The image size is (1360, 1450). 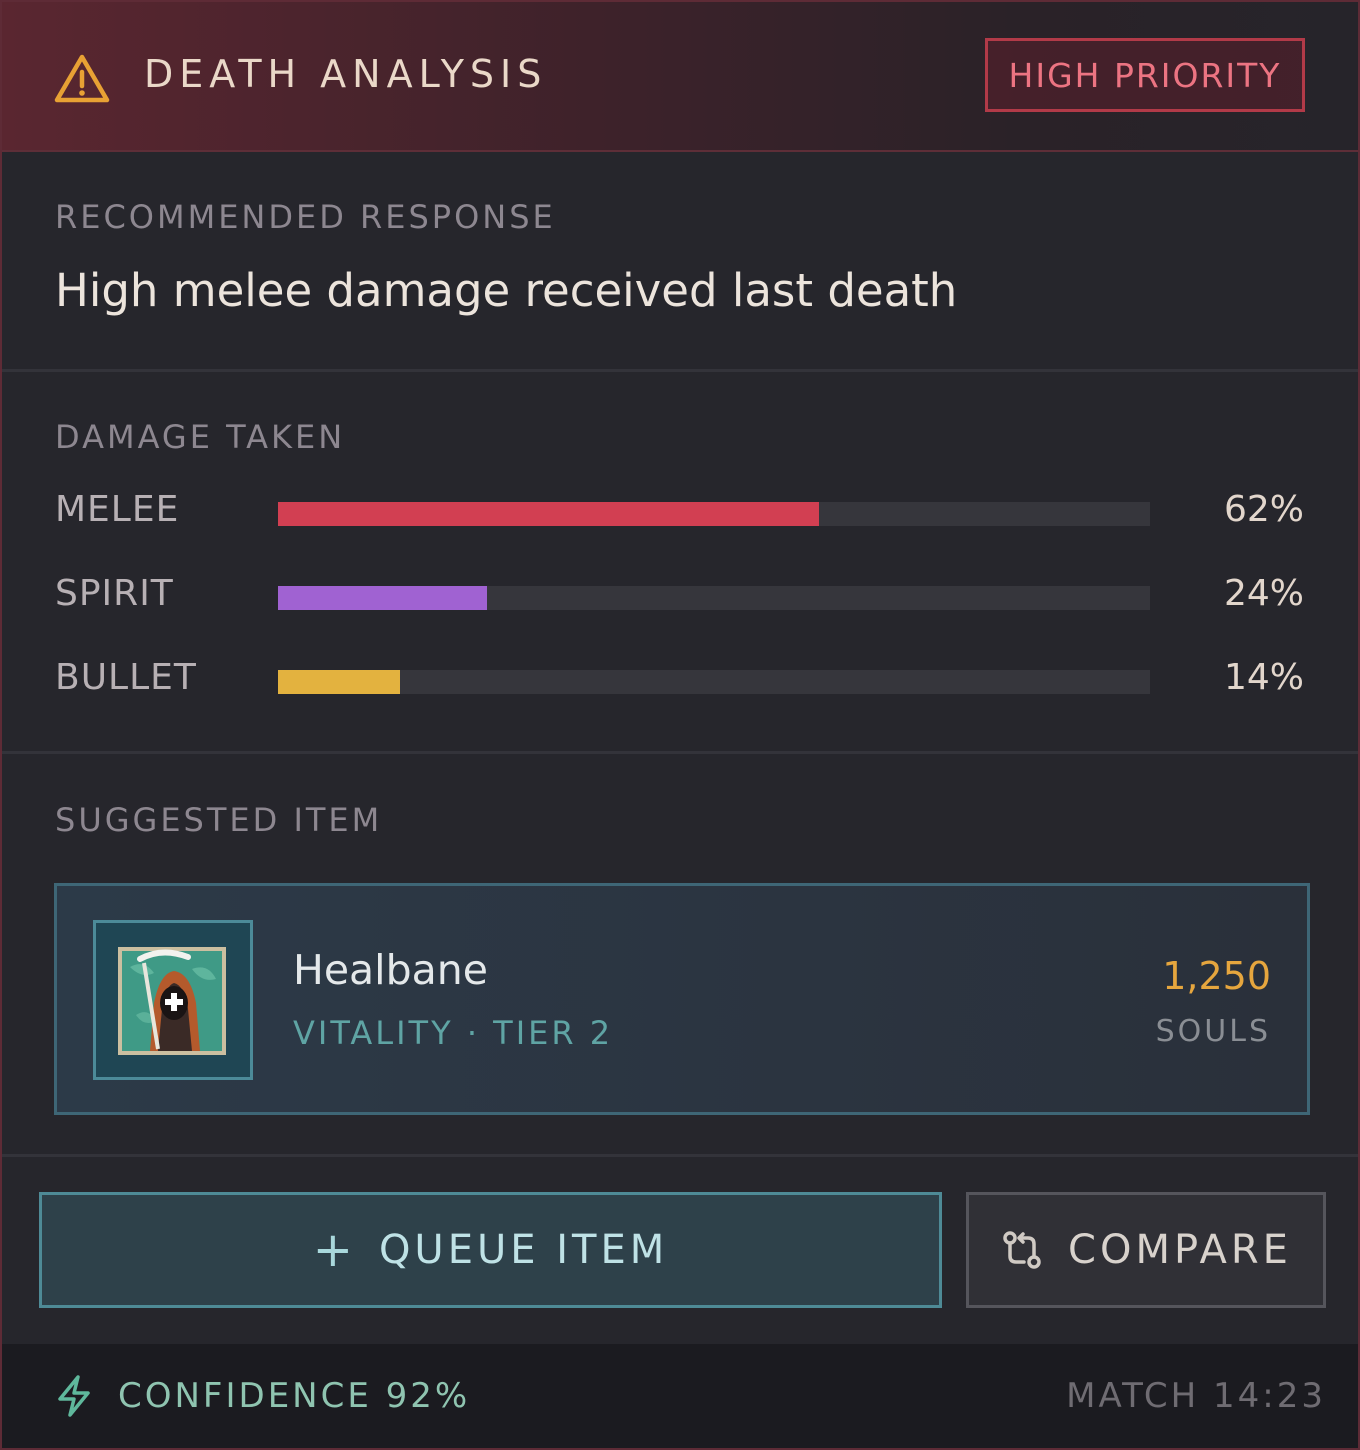 I want to click on suggested-item-label: SUGGESTED ITEM, so click(x=219, y=820).